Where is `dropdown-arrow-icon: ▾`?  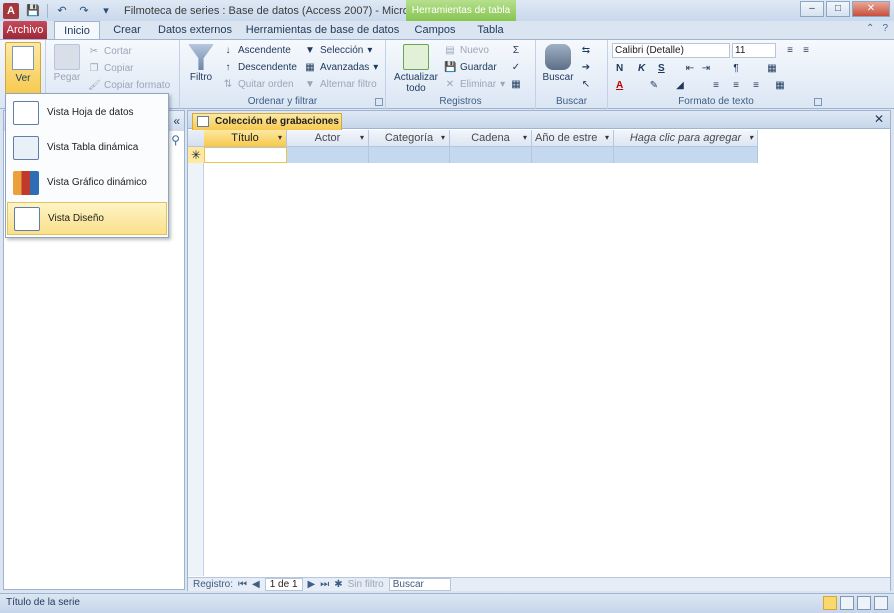 dropdown-arrow-icon: ▾ is located at coordinates (503, 84).